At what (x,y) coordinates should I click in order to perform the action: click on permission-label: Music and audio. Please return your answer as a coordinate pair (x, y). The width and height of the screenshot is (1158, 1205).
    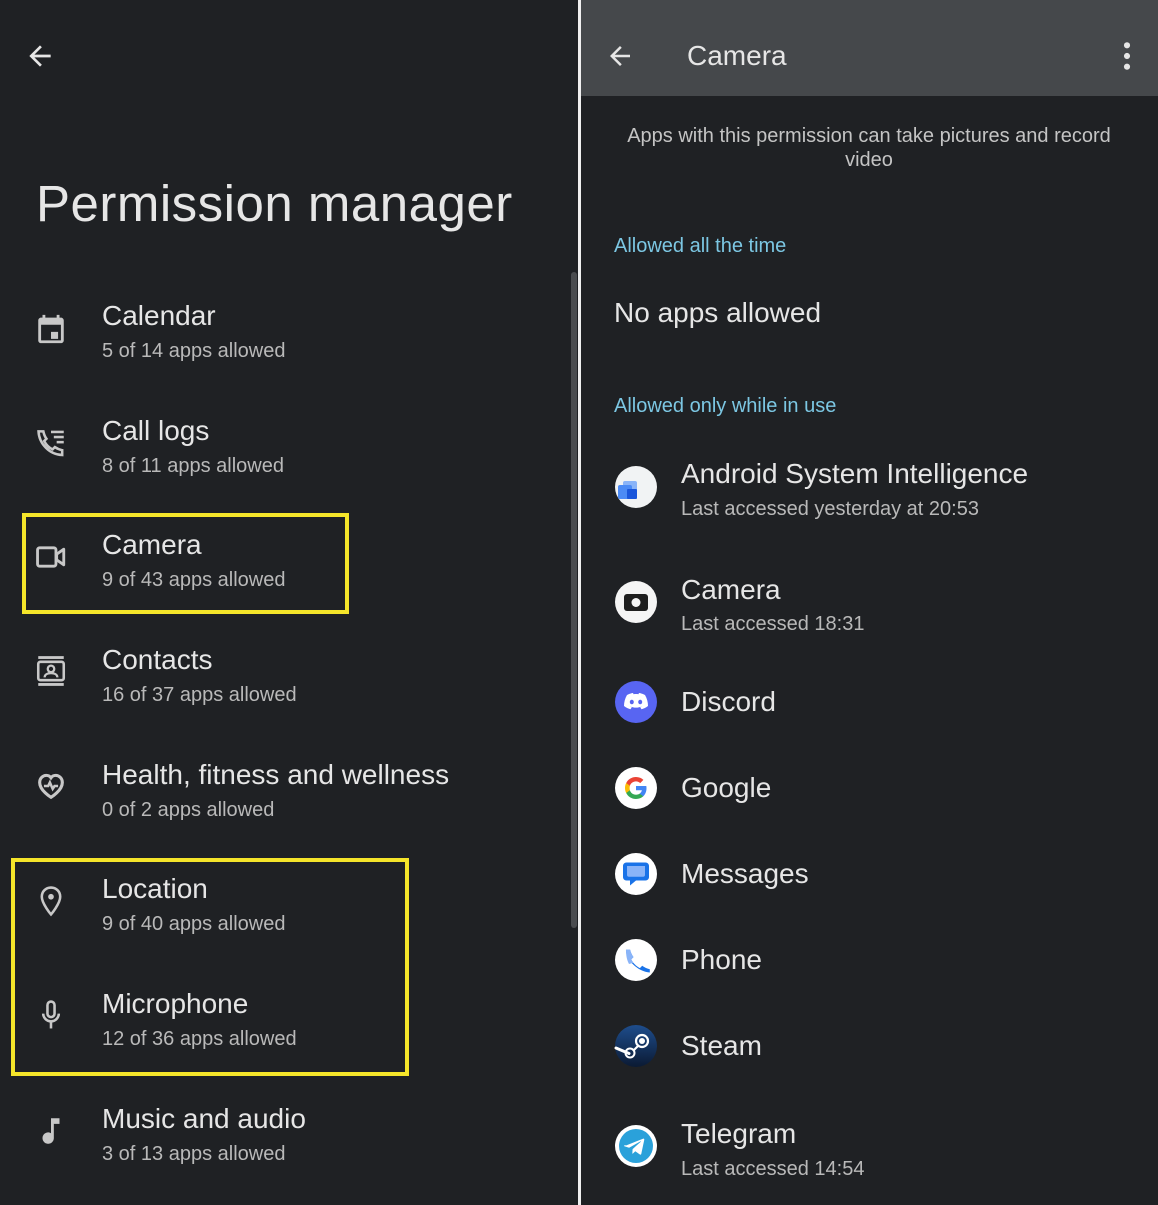
    Looking at the image, I should click on (204, 1118).